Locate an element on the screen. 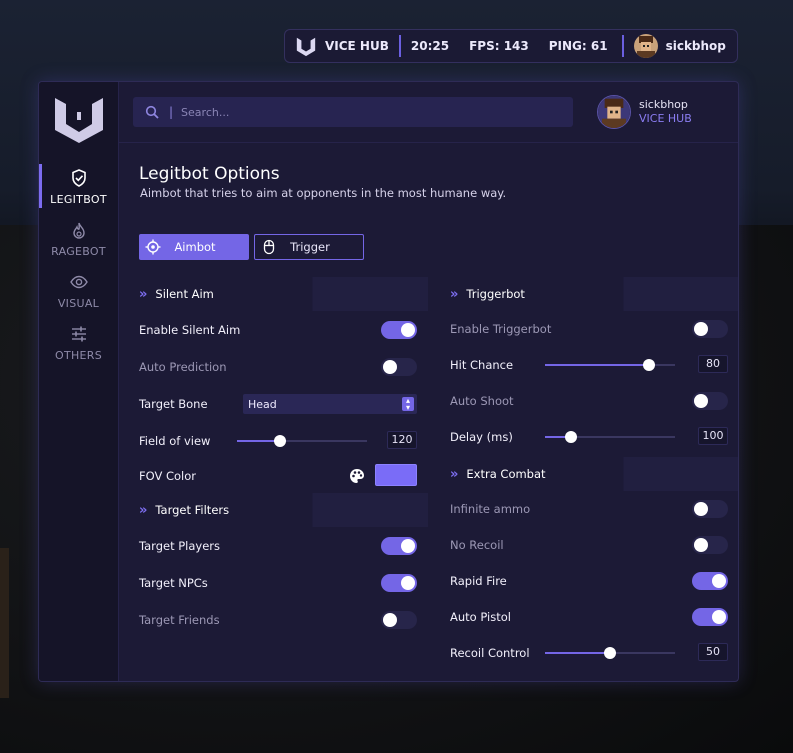  row-enable-triggerbot: Enable Triggerbot is located at coordinates (589, 329).